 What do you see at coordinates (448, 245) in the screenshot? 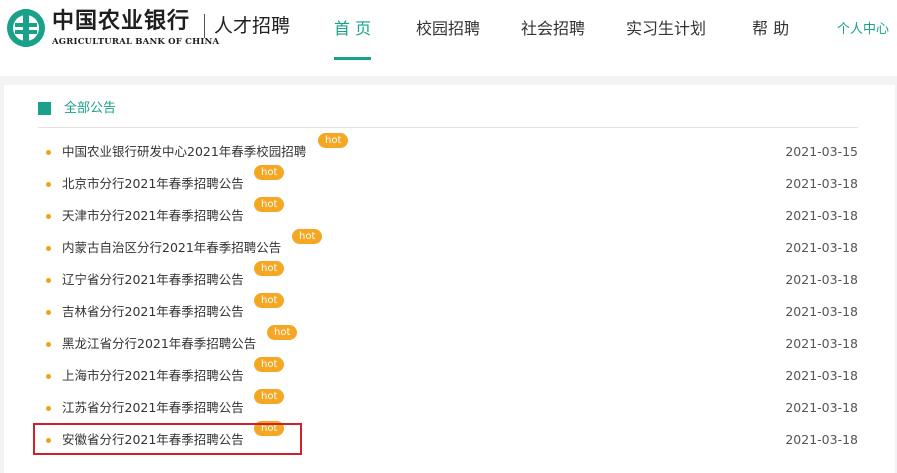
I see `list-item: 内蒙古自治区分行2021年春季招聘公告 hot 2021-03-18` at bounding box center [448, 245].